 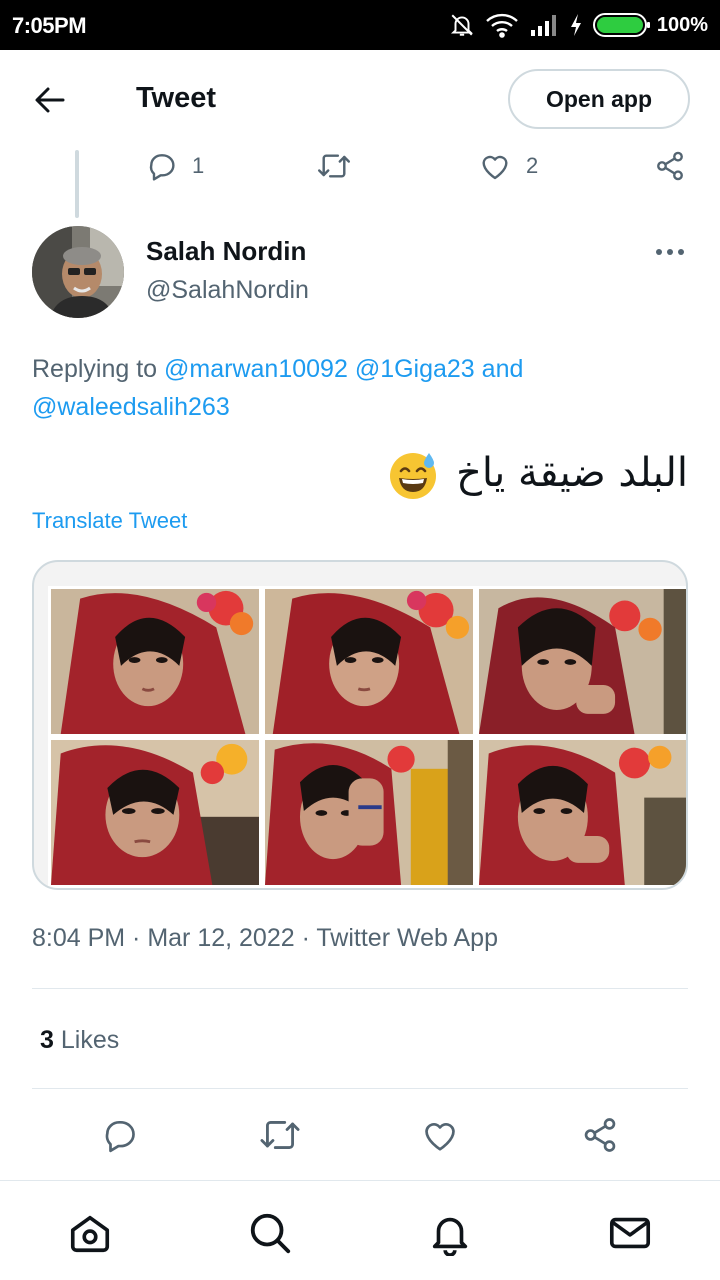 I want to click on prev-like-button: 2, so click(x=508, y=166).